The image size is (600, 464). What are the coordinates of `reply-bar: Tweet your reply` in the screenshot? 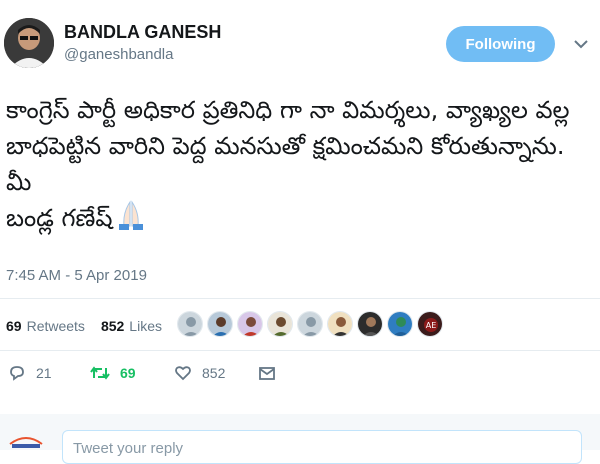 It's located at (300, 439).